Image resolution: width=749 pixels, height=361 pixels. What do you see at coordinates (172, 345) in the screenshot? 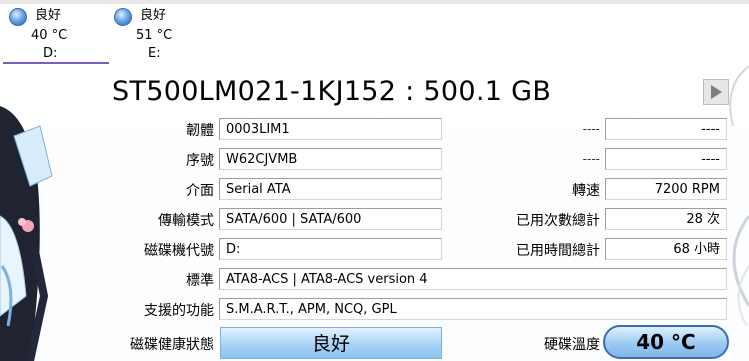
I see `health-status-label: 磁碟健康狀態` at bounding box center [172, 345].